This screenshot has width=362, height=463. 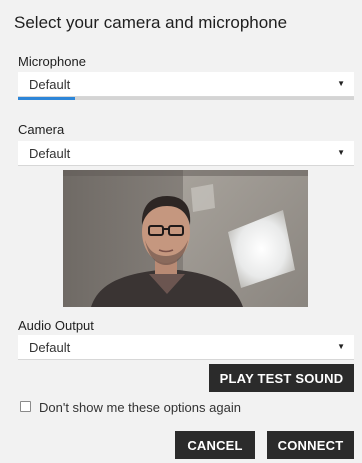 I want to click on camera-select: Default ▼, so click(x=186, y=153).